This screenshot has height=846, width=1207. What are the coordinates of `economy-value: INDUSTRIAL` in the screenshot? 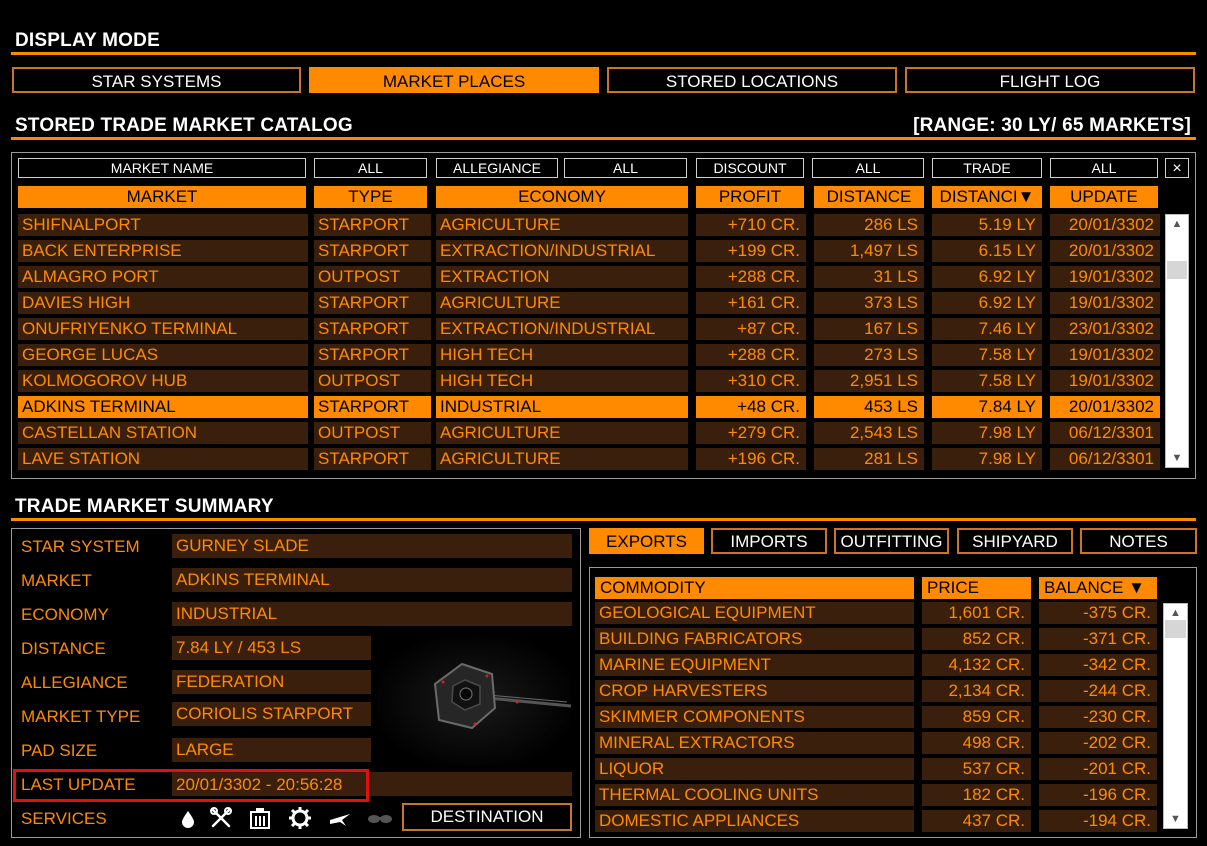 It's located at (372, 614).